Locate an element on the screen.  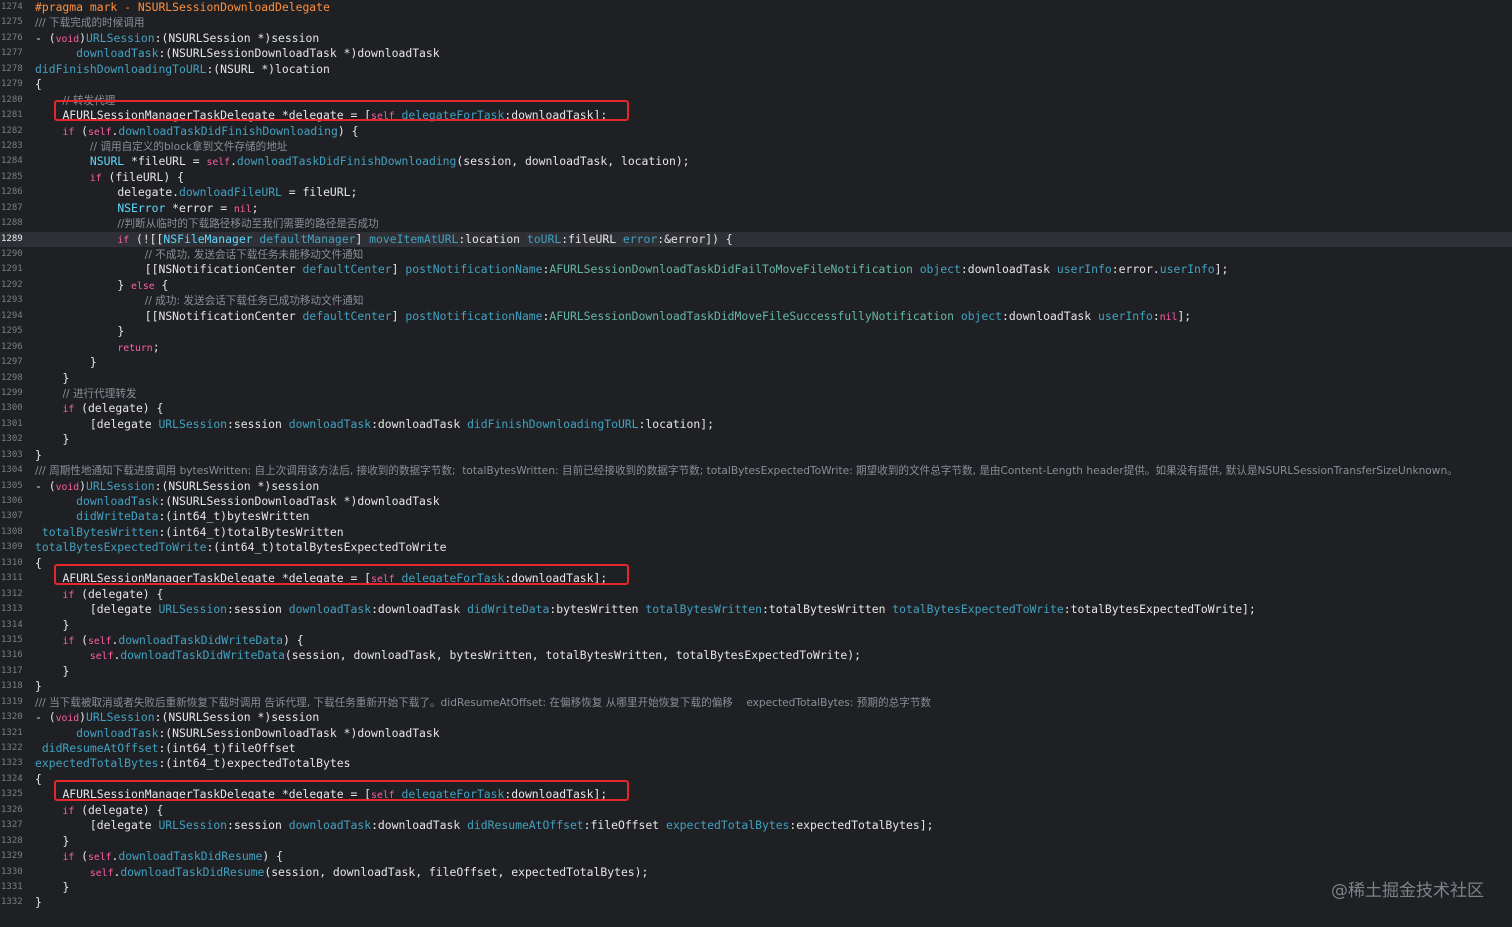
code-token: object is located at coordinates (940, 269).